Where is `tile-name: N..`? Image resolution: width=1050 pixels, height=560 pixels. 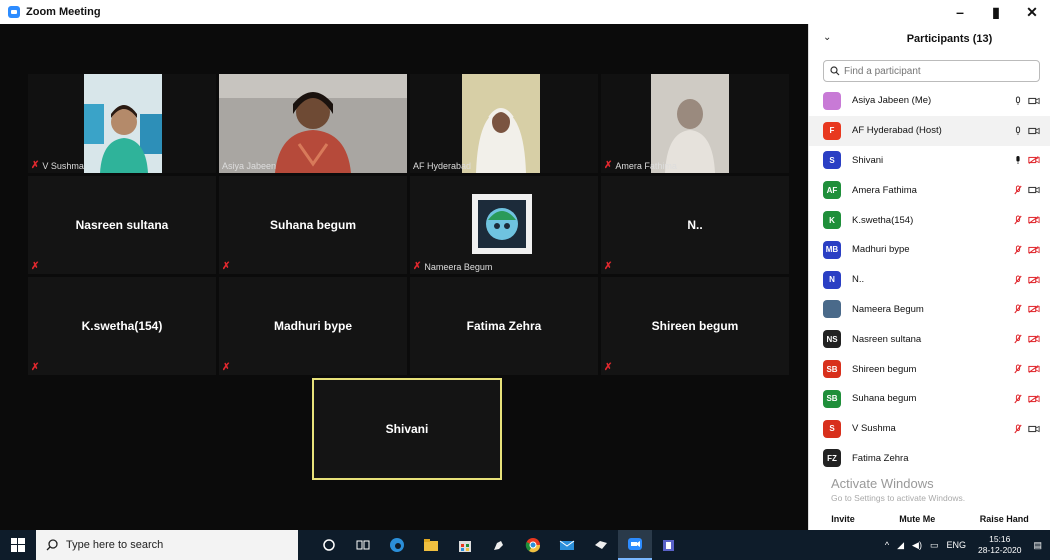 tile-name: N.. is located at coordinates (695, 225).